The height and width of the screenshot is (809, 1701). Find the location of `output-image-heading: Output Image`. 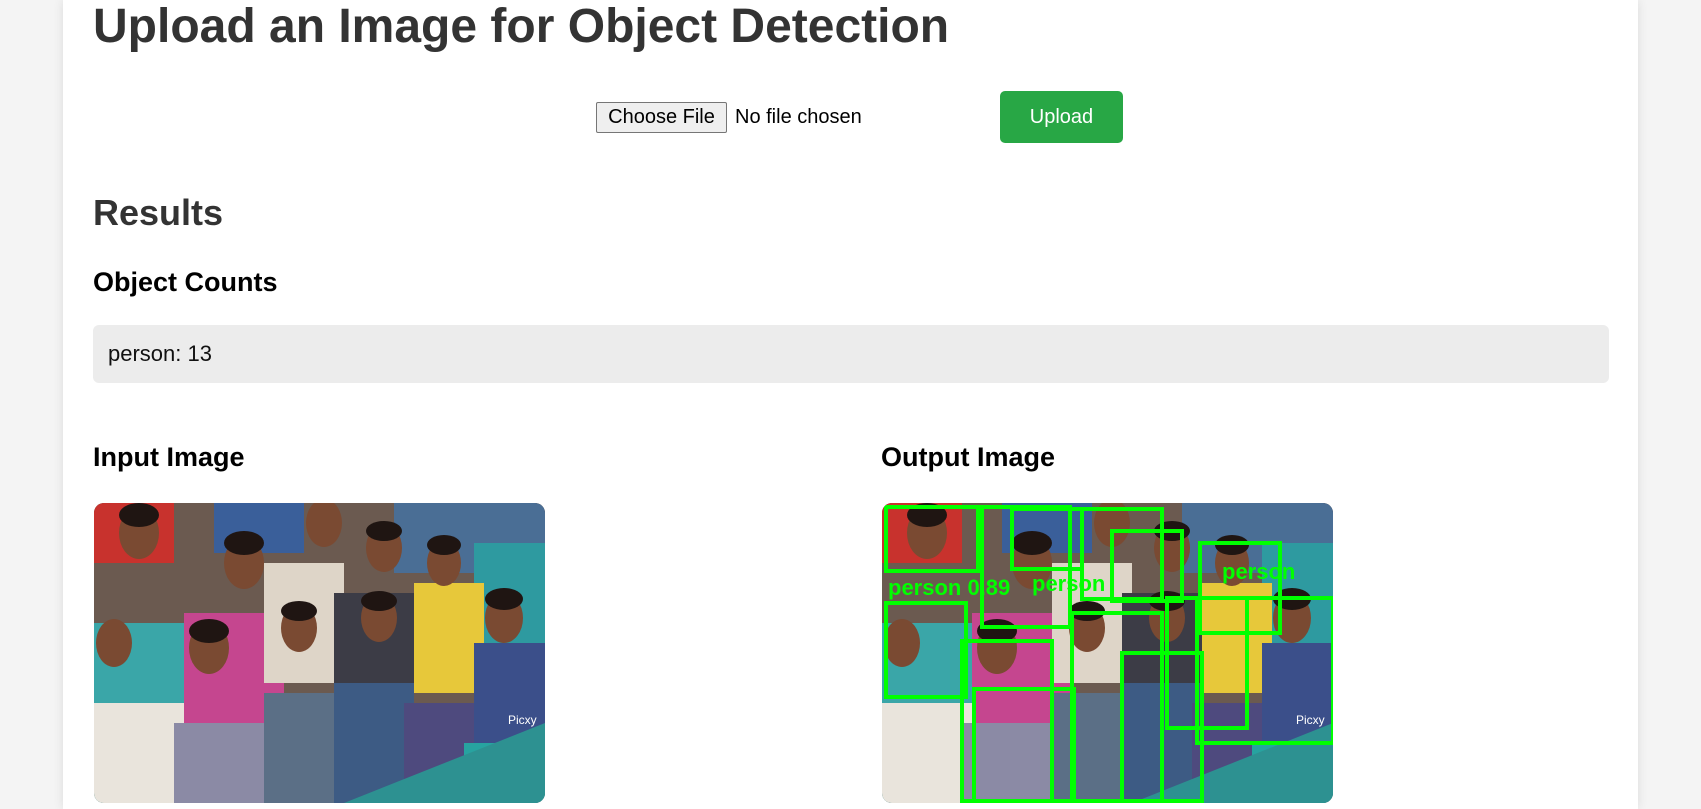

output-image-heading: Output Image is located at coordinates (968, 457).